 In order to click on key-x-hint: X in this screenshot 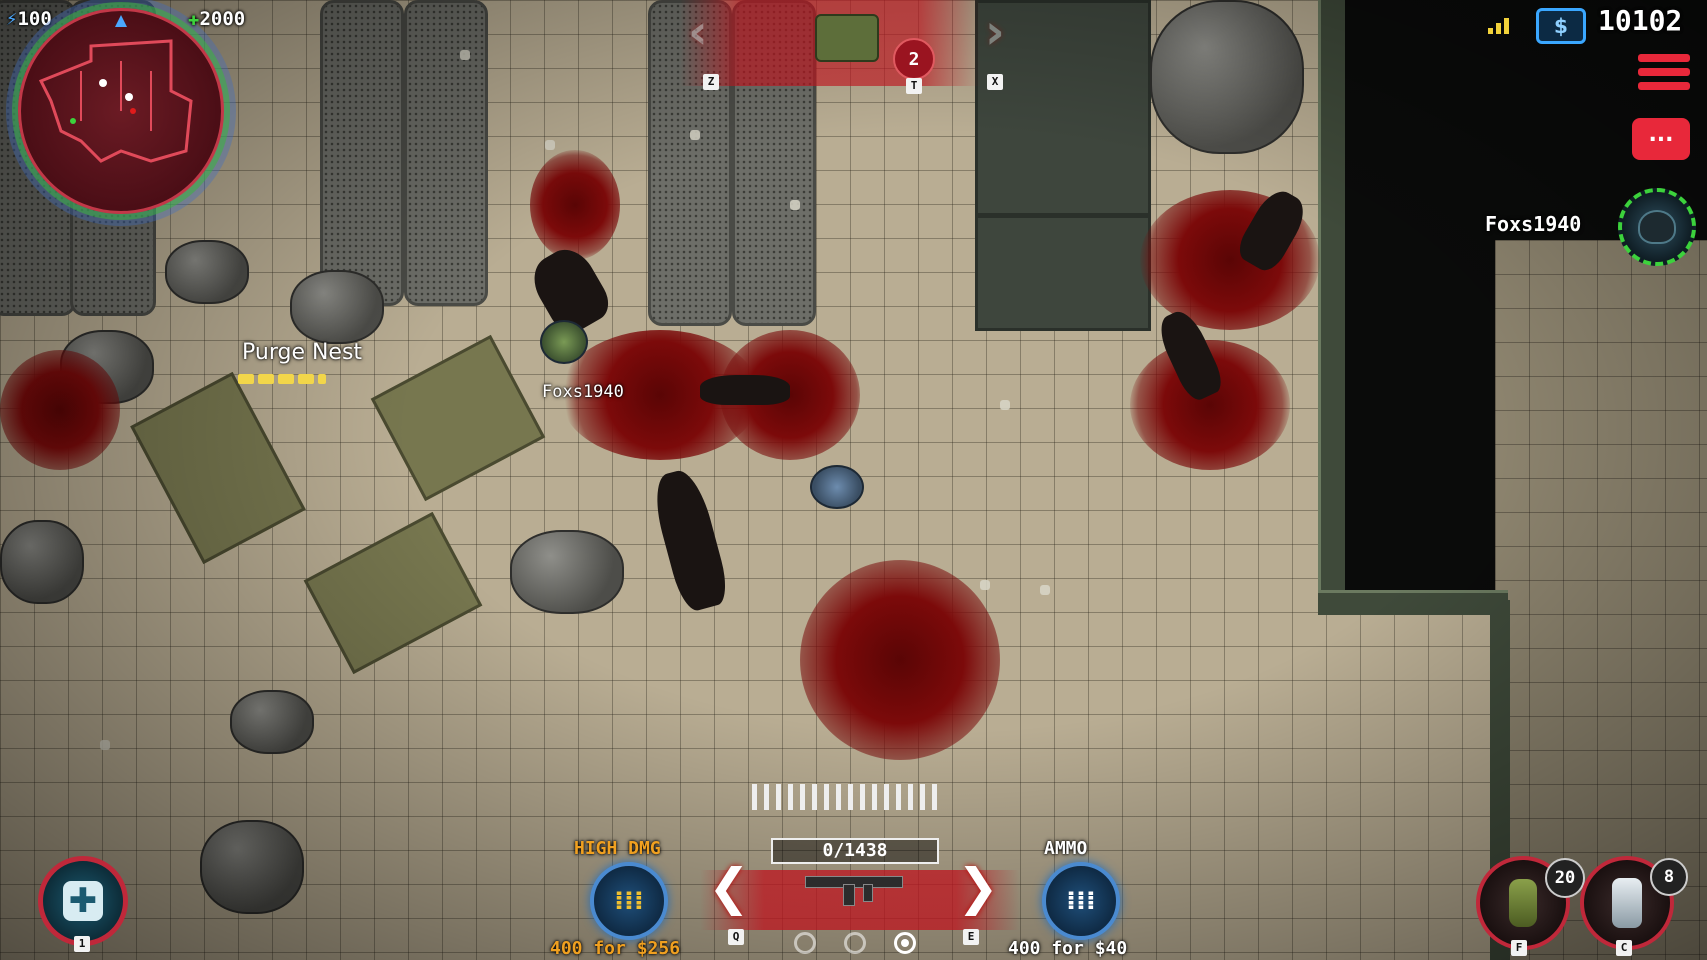, I will do `click(995, 82)`.